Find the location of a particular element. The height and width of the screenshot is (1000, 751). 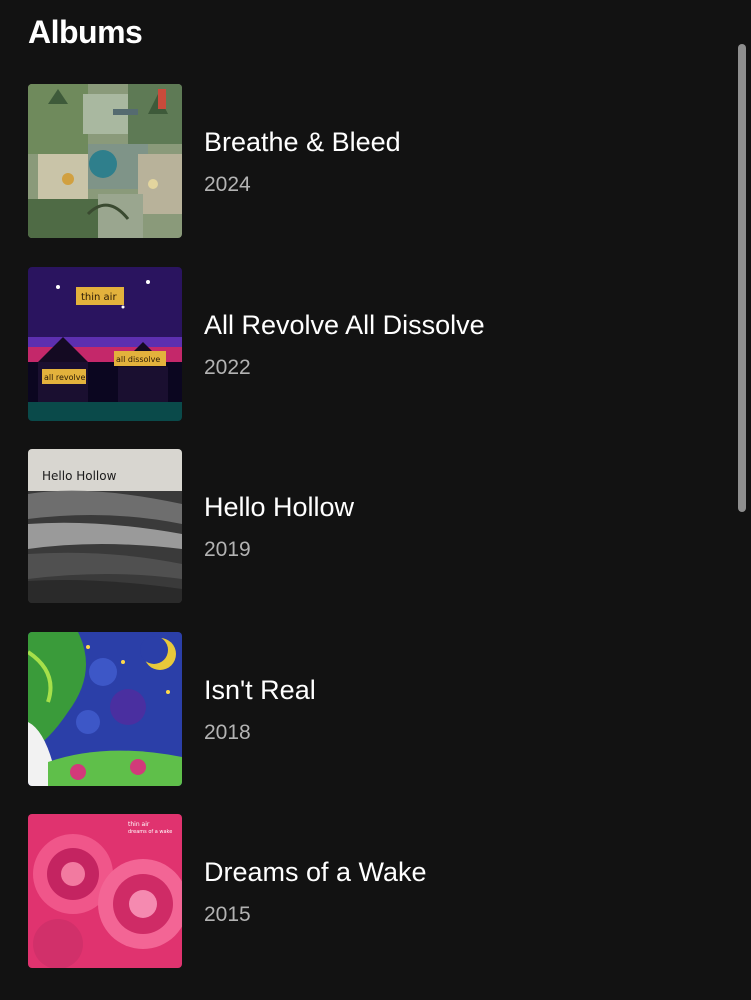

album-title: Isn't Real is located at coordinates (260, 689).